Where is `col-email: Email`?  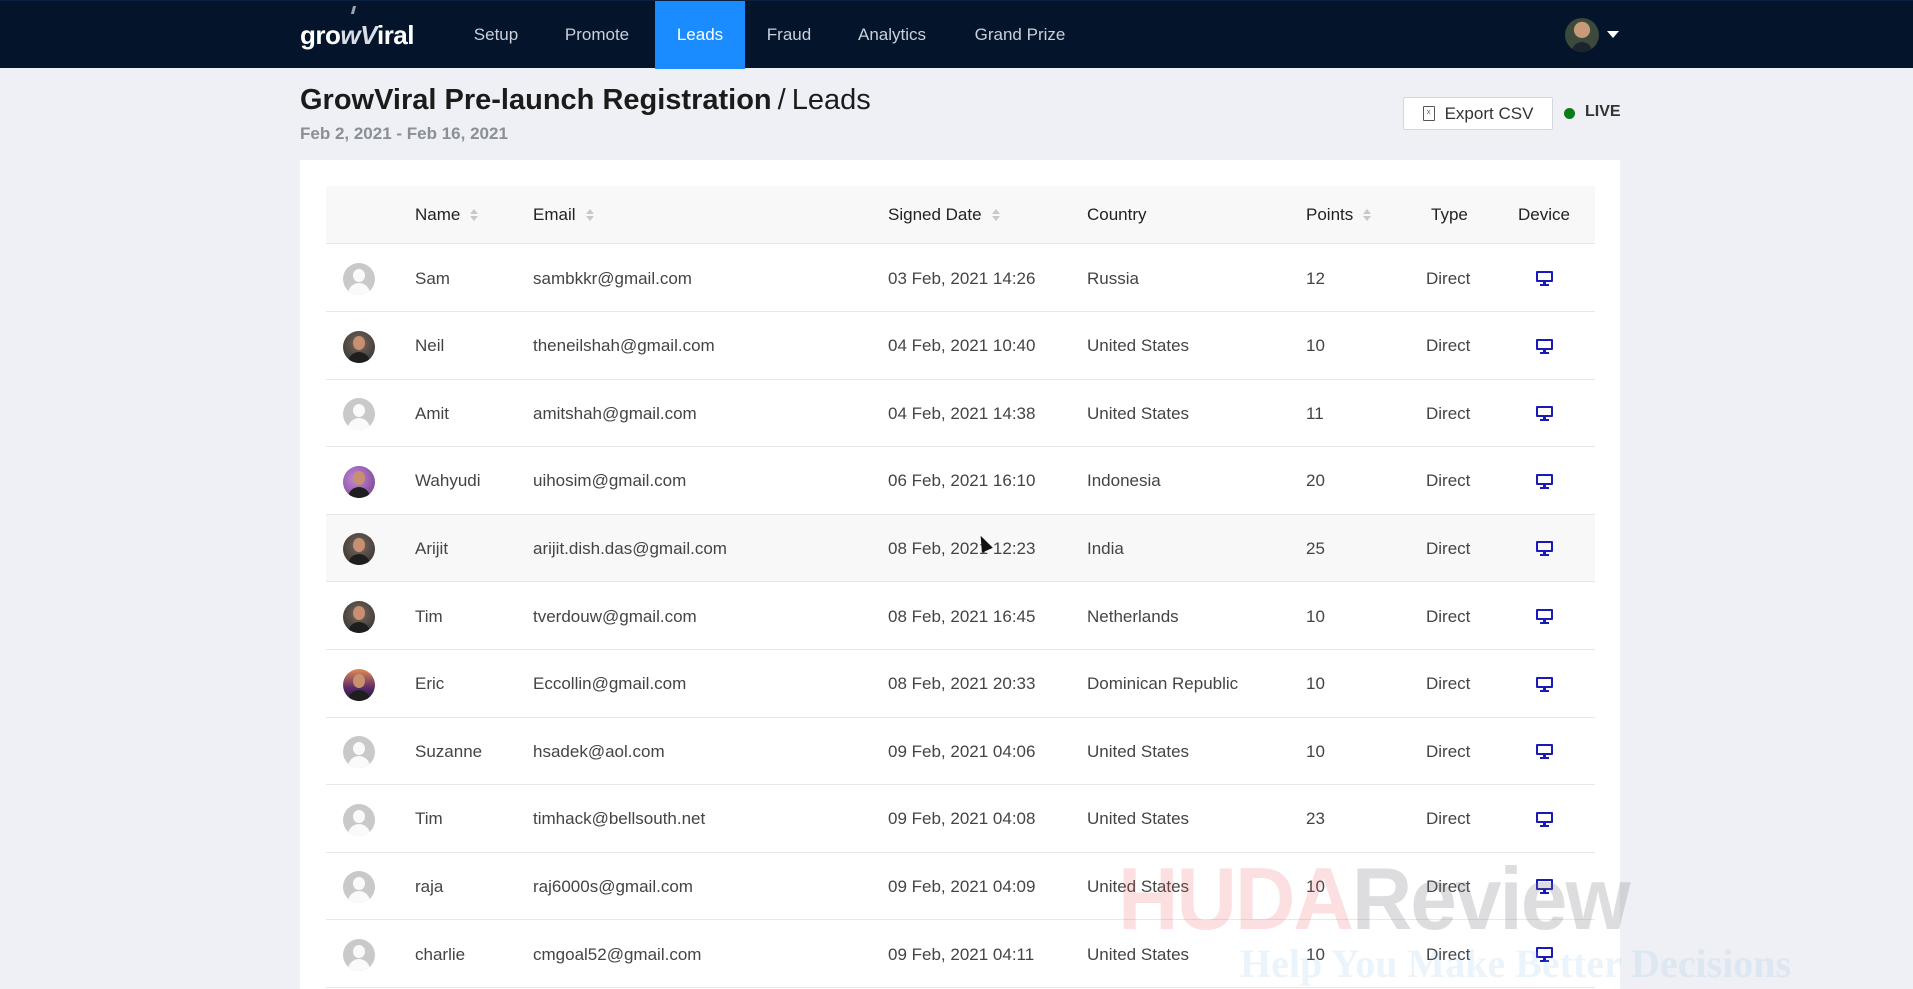 col-email: Email is located at coordinates (563, 215).